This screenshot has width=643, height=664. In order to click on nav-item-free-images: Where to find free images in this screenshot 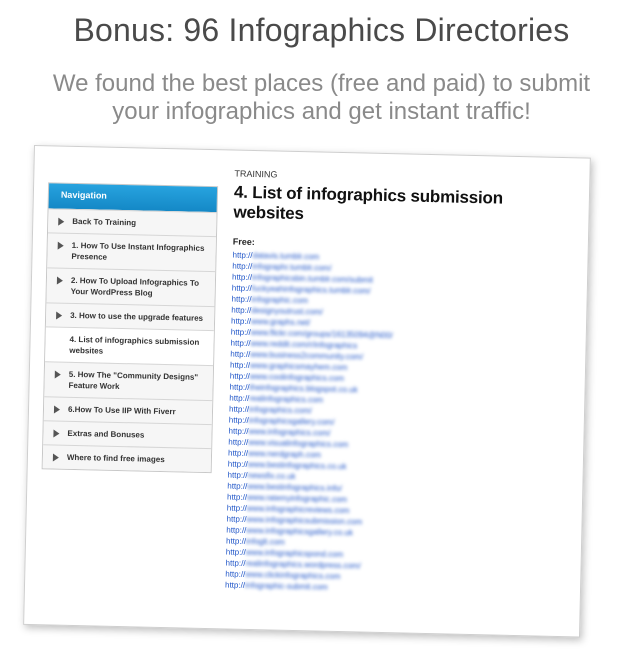, I will do `click(127, 458)`.